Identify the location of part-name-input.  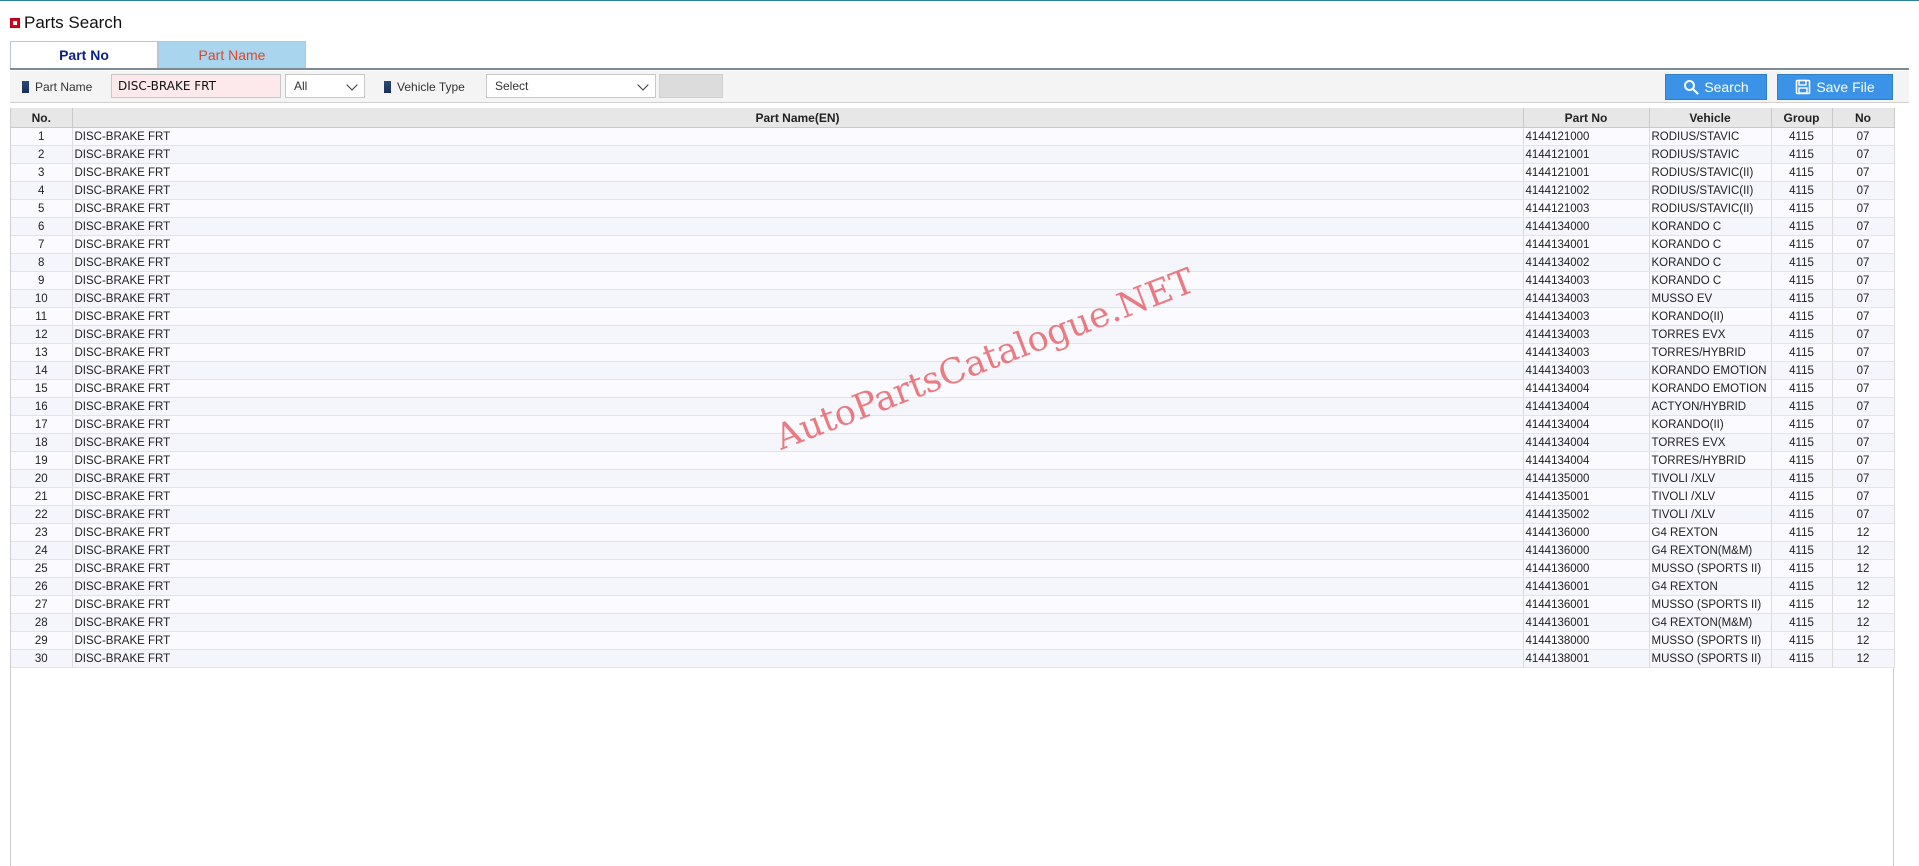
(196, 86).